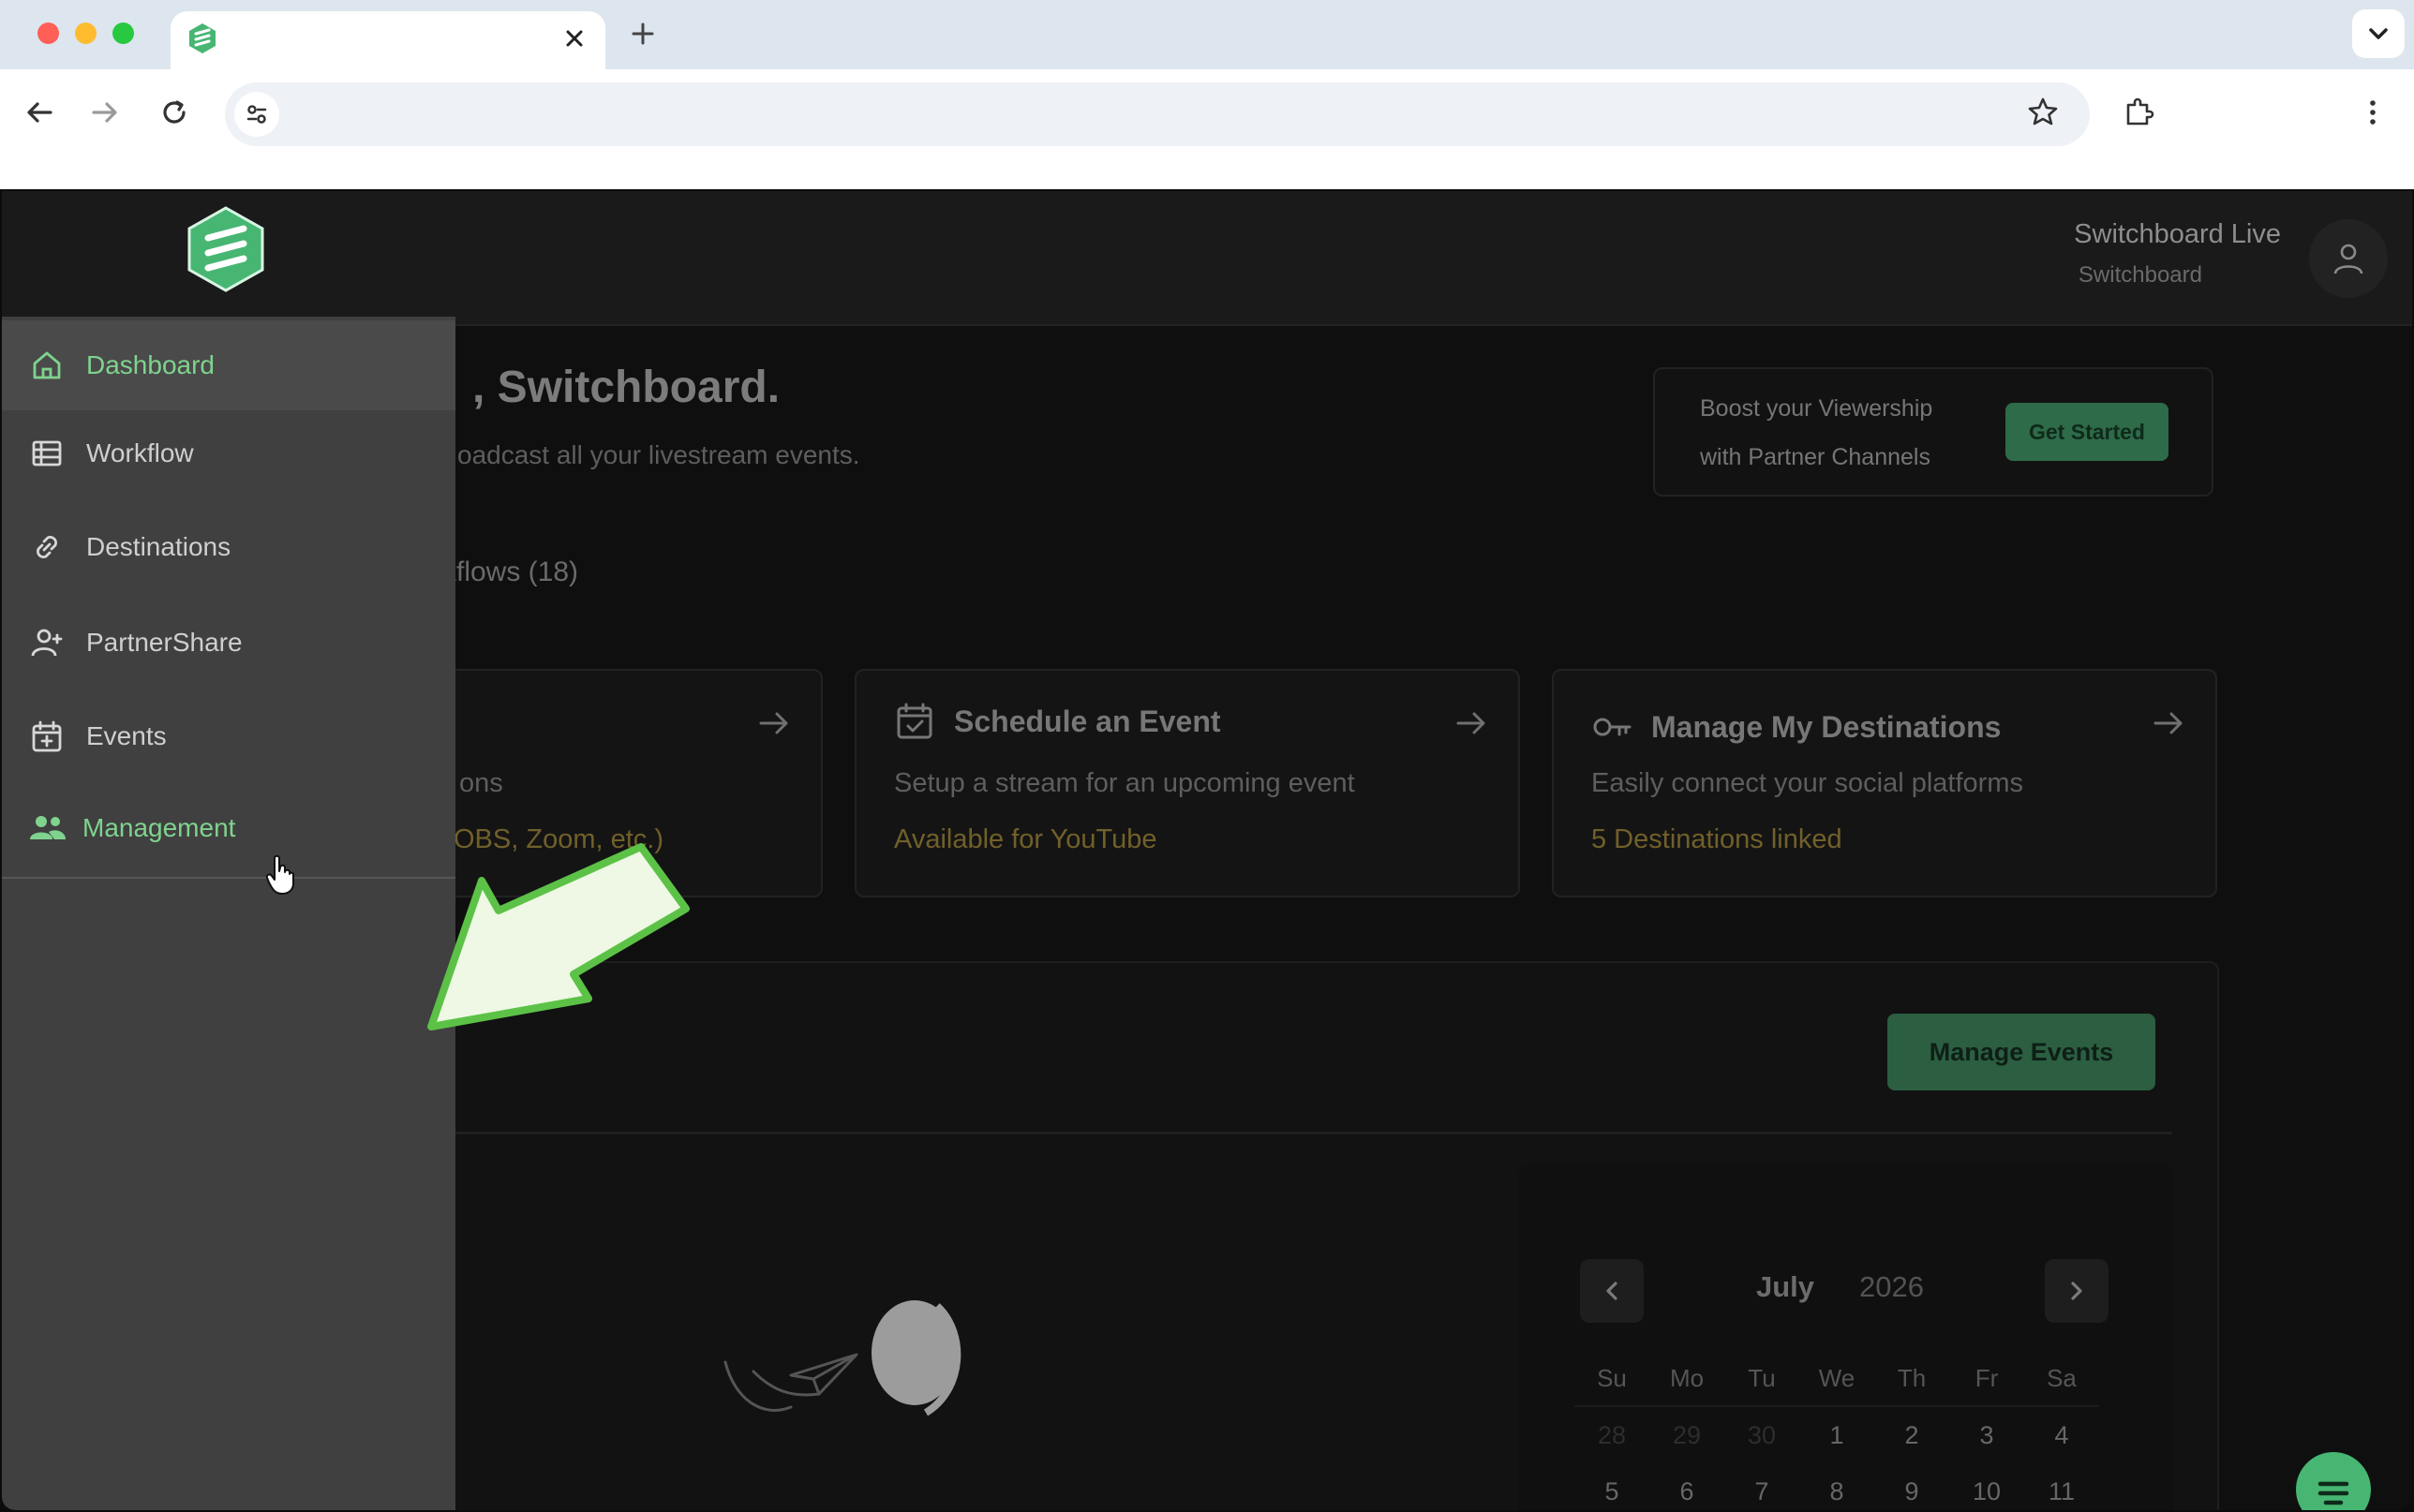 This screenshot has width=2414, height=1512. What do you see at coordinates (1143, 114) in the screenshot?
I see `address-input` at bounding box center [1143, 114].